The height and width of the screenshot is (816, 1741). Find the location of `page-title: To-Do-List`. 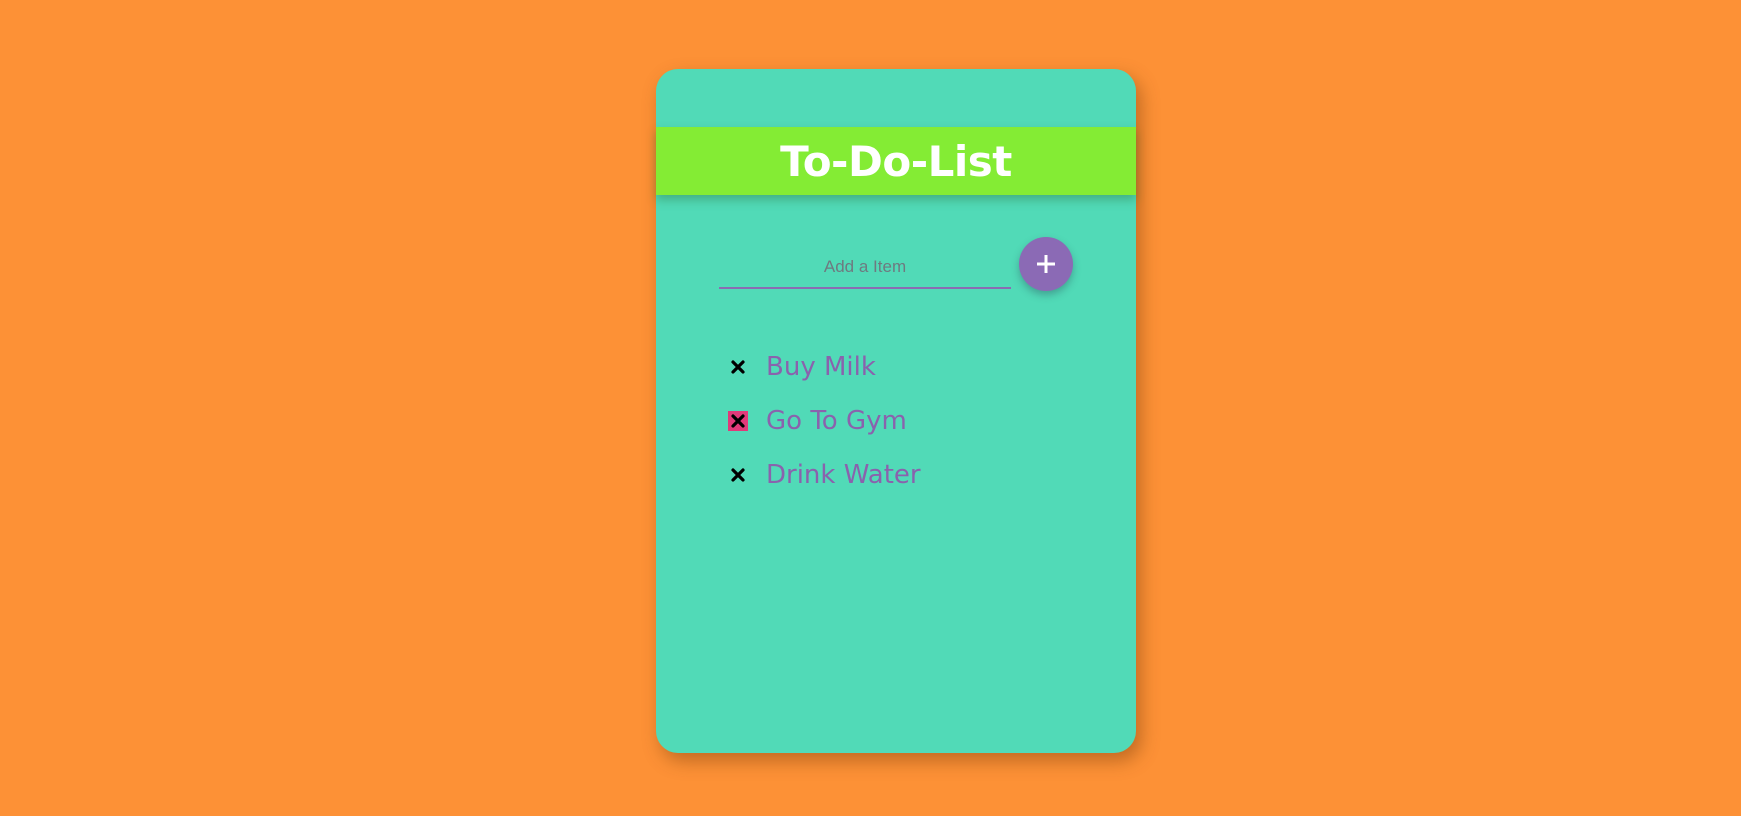

page-title: To-Do-List is located at coordinates (896, 161).